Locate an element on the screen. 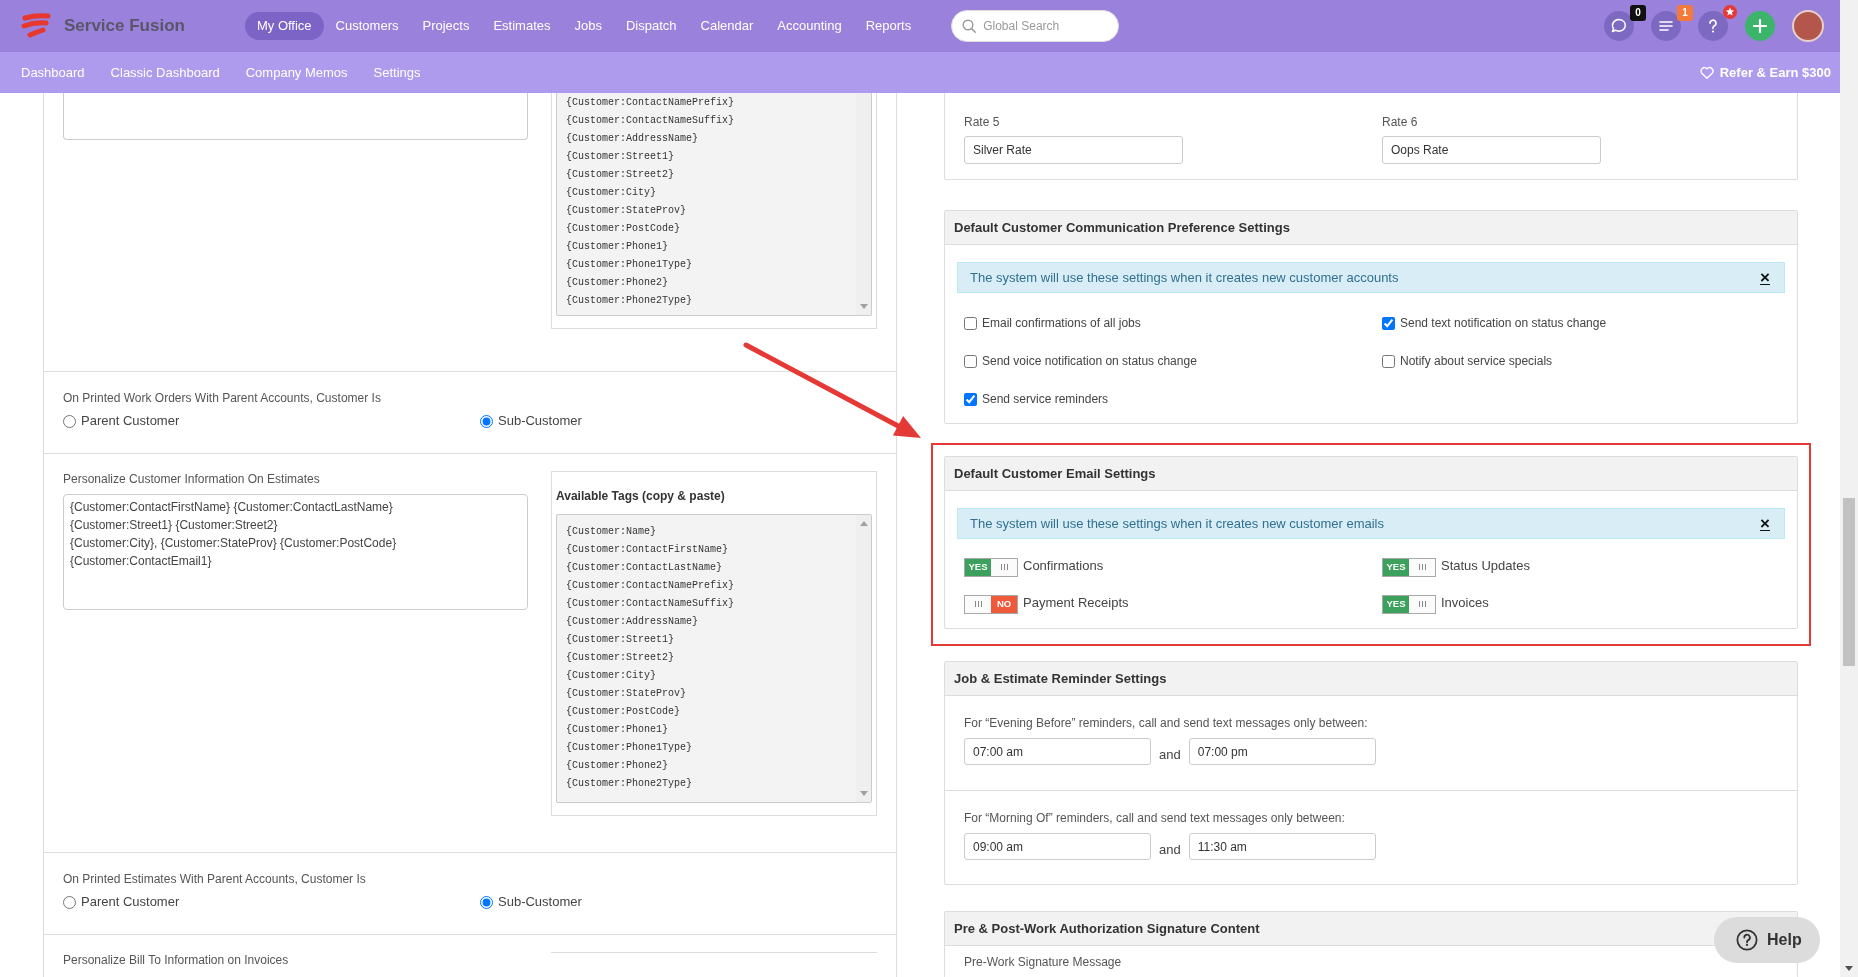  chat-icon is located at coordinates (1619, 26).